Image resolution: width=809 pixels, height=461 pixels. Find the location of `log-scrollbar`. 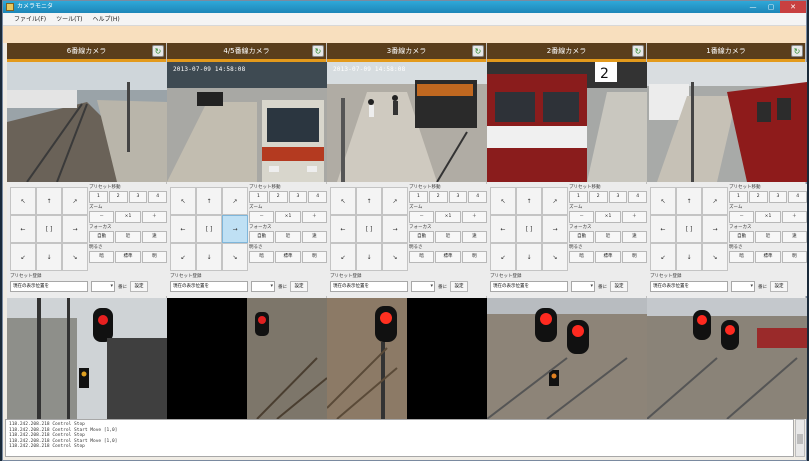

log-scrollbar is located at coordinates (800, 438).